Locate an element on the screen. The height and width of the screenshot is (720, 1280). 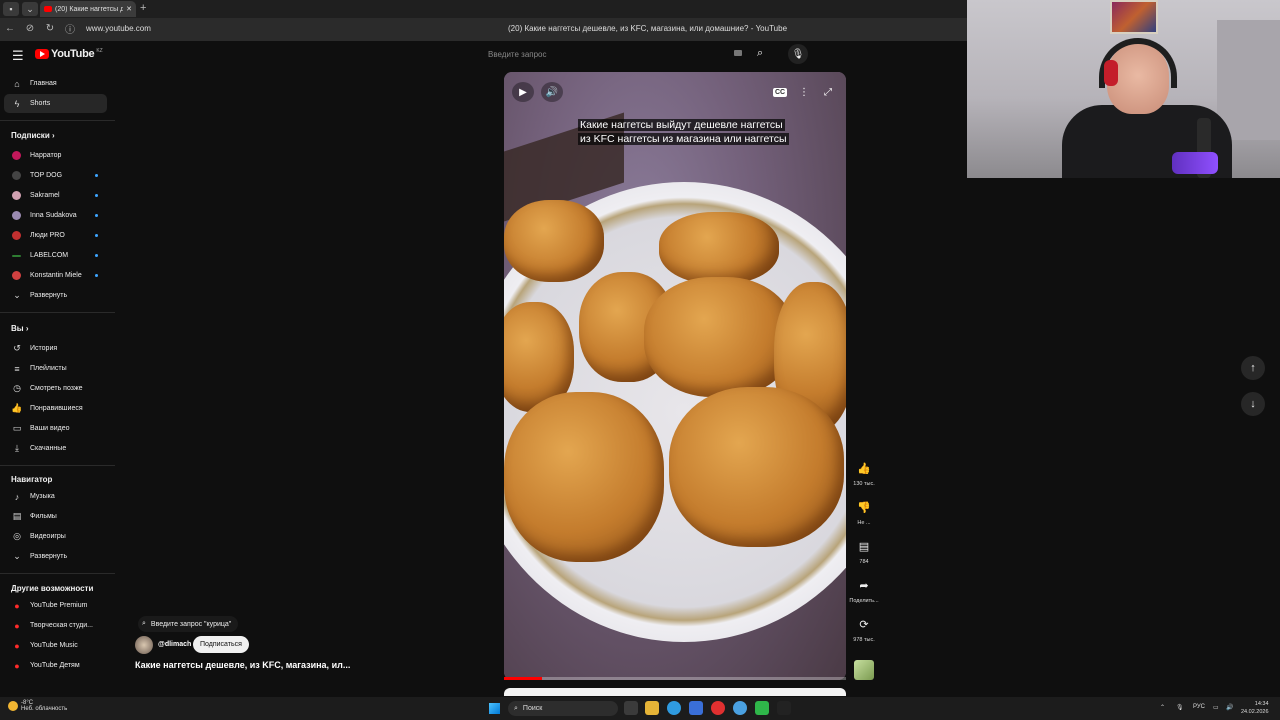
youtube-premium-icon: ● is located at coordinates (17, 605).